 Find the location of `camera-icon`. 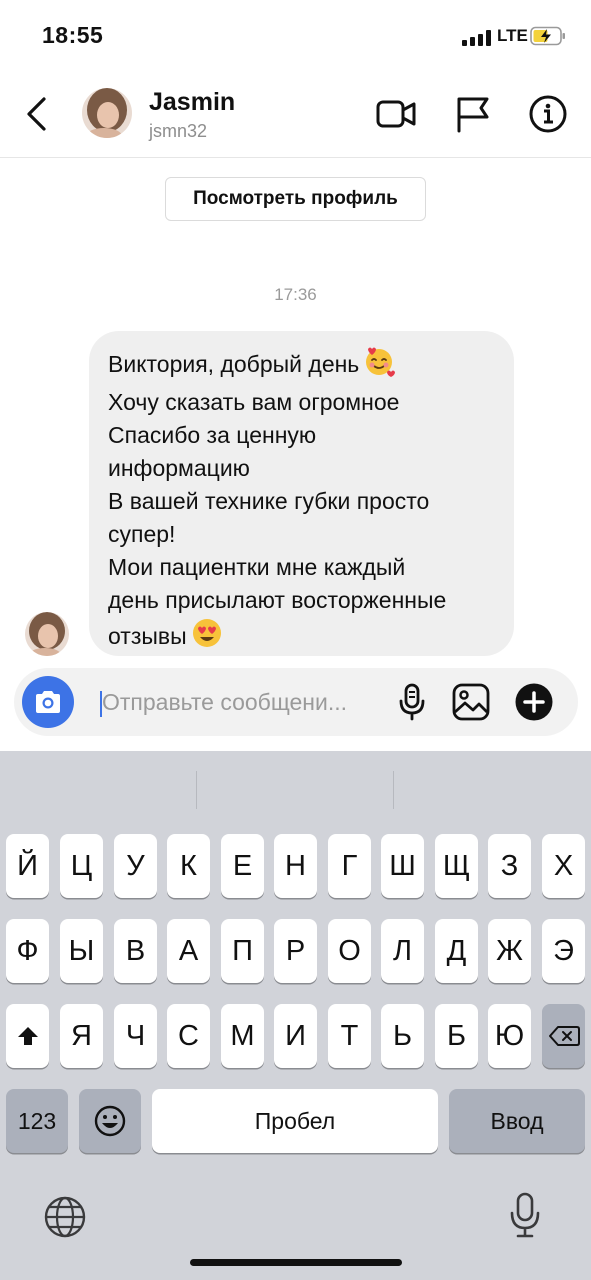

camera-icon is located at coordinates (48, 702).